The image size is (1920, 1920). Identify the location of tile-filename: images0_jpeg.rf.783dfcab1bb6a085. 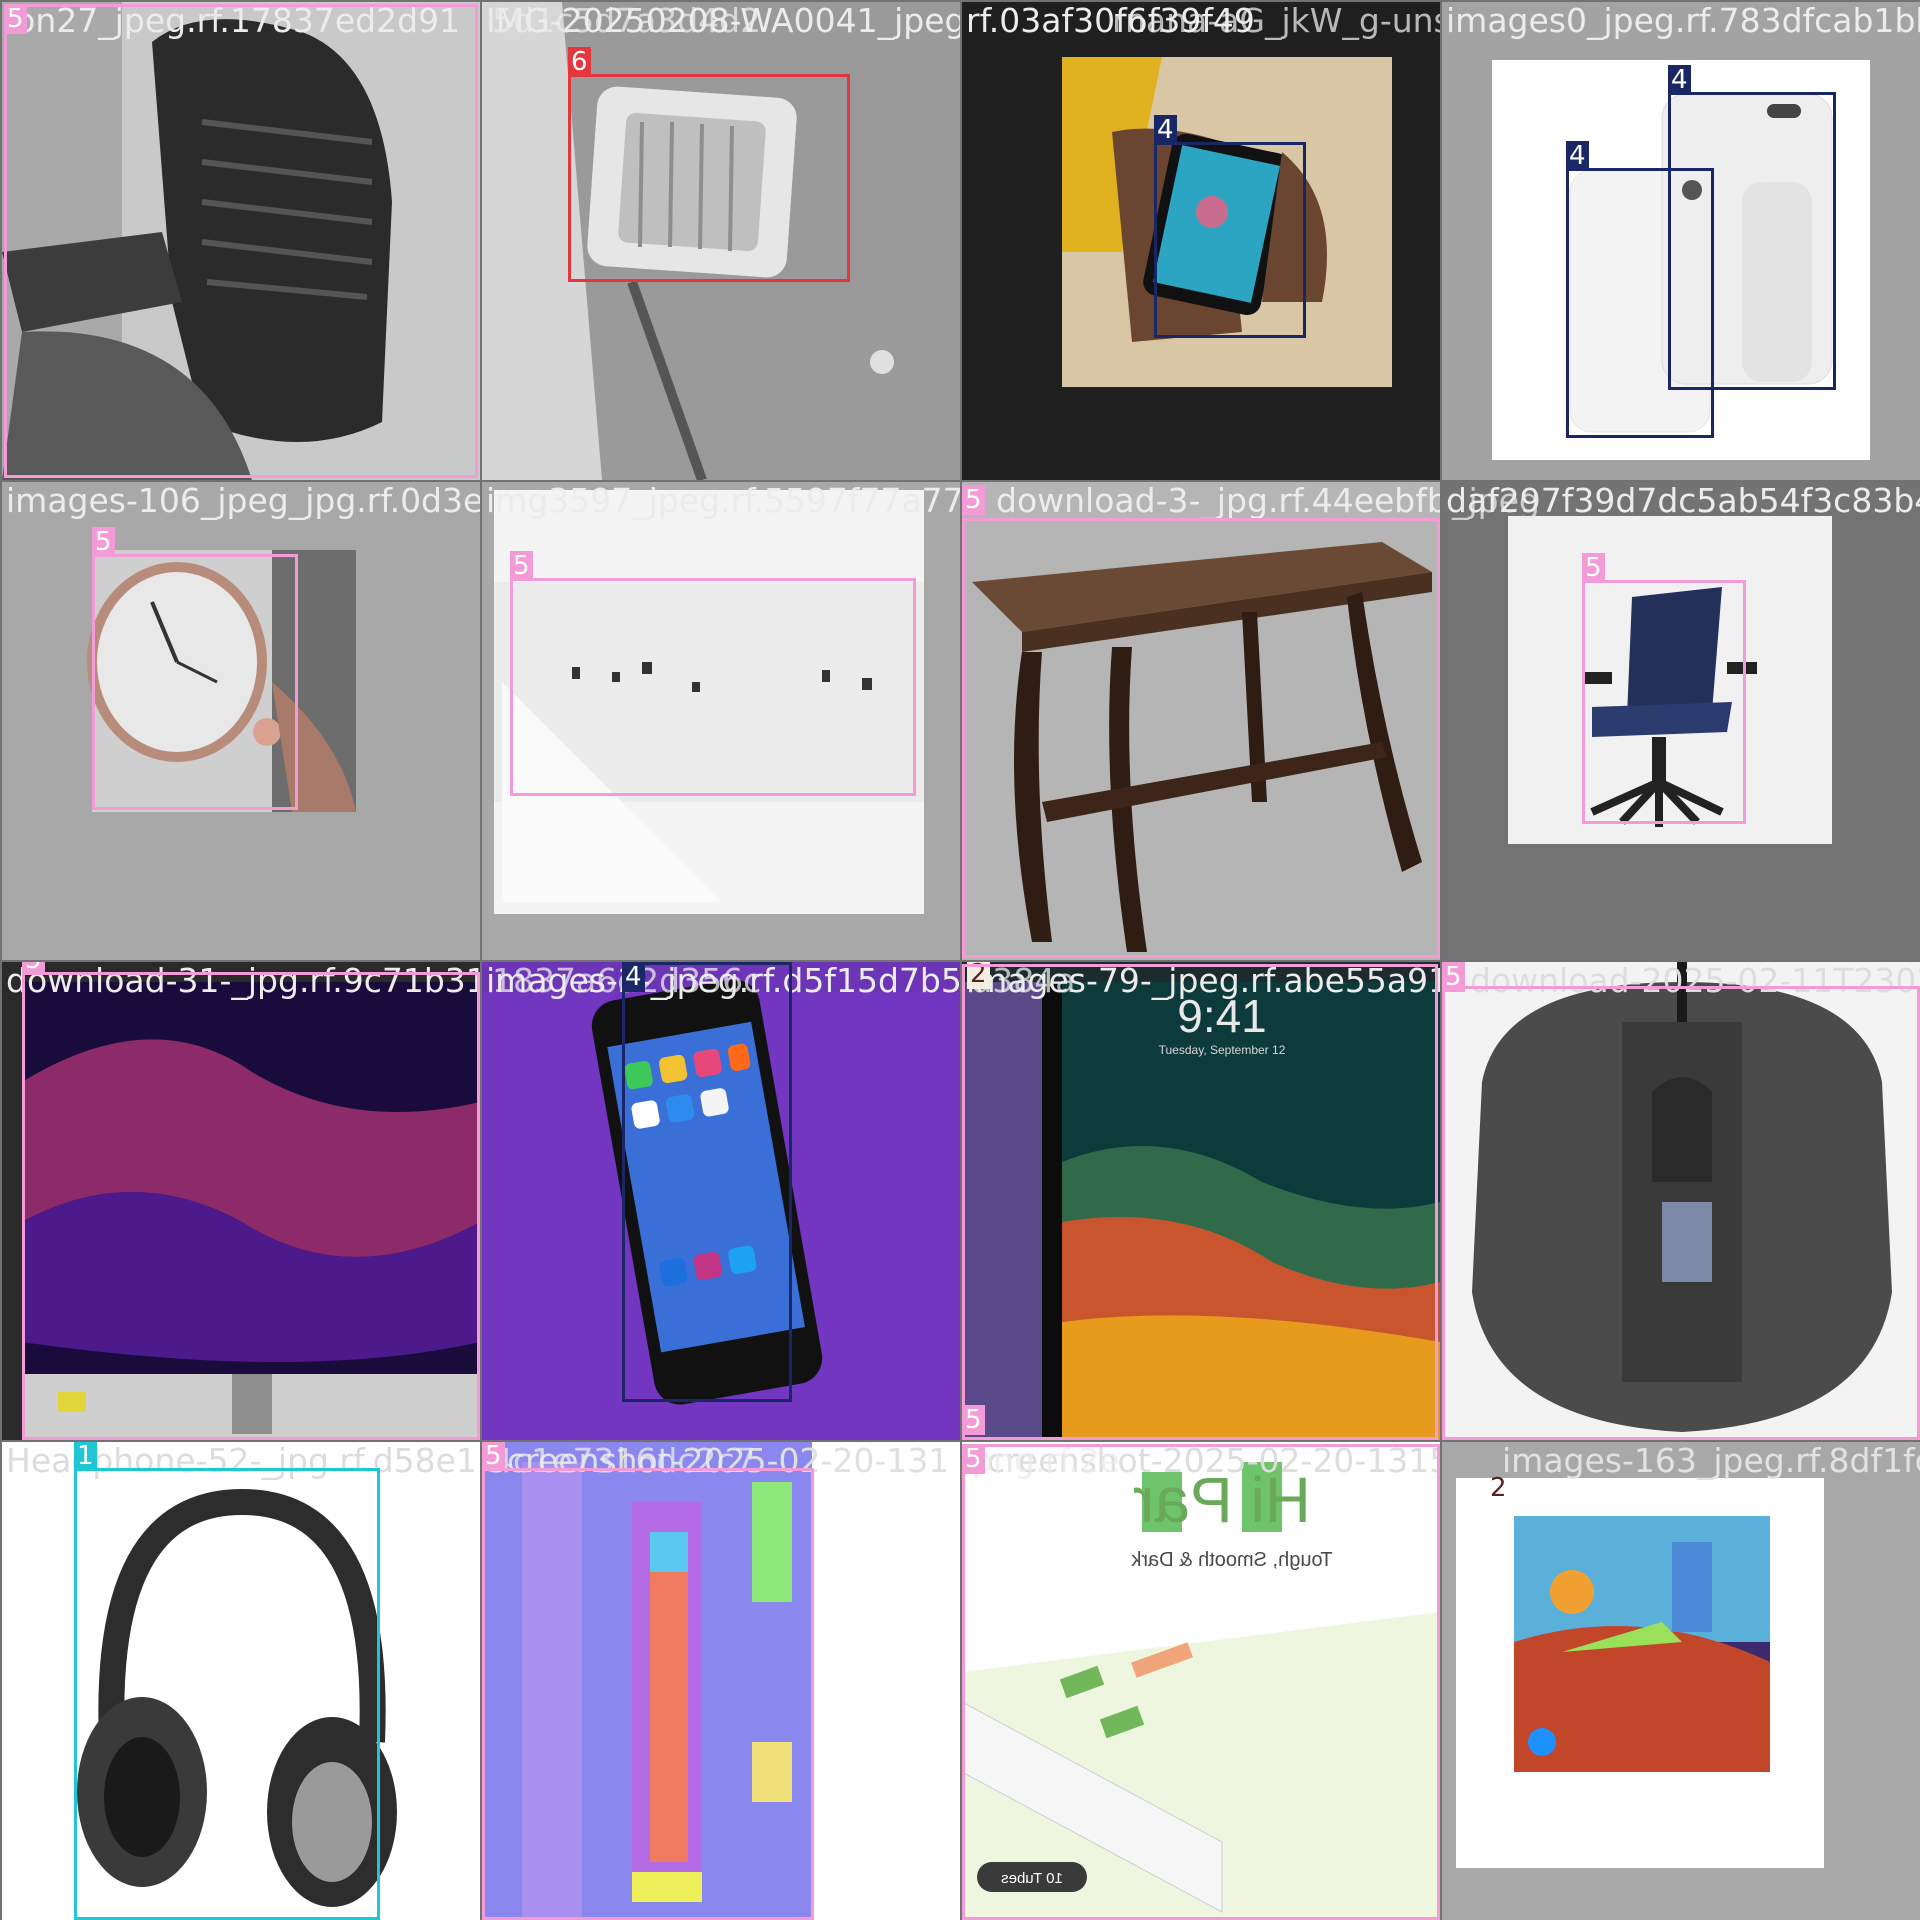
(1683, 21).